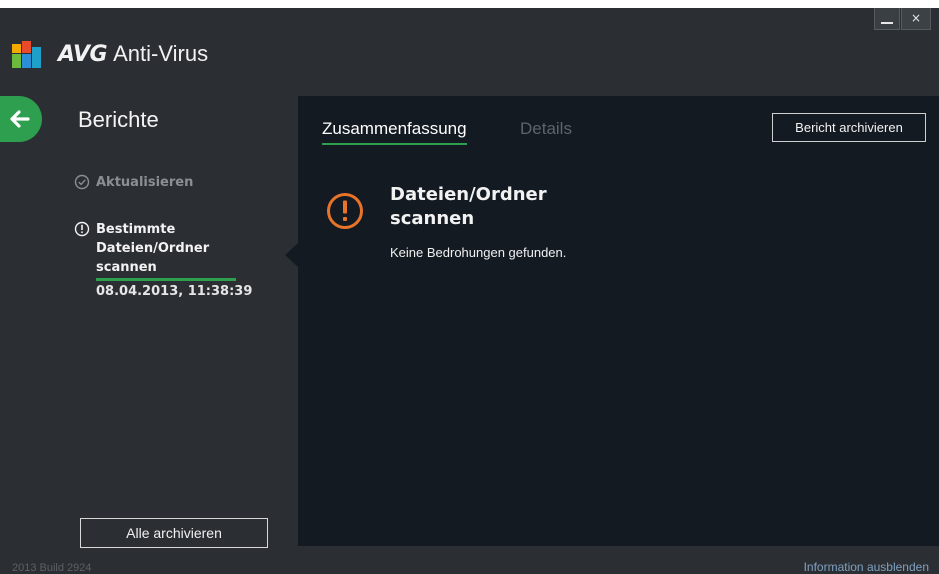  I want to click on archive-report-button: Bericht archivieren, so click(849, 127).